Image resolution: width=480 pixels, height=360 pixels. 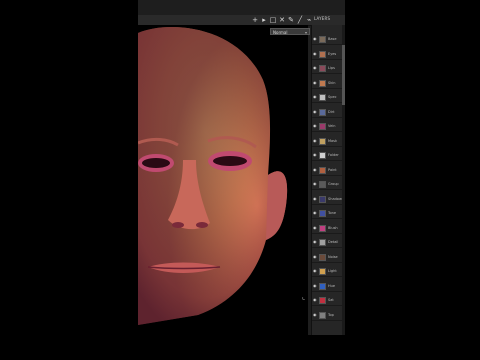 What do you see at coordinates (273, 20) in the screenshot?
I see `square-icon: □` at bounding box center [273, 20].